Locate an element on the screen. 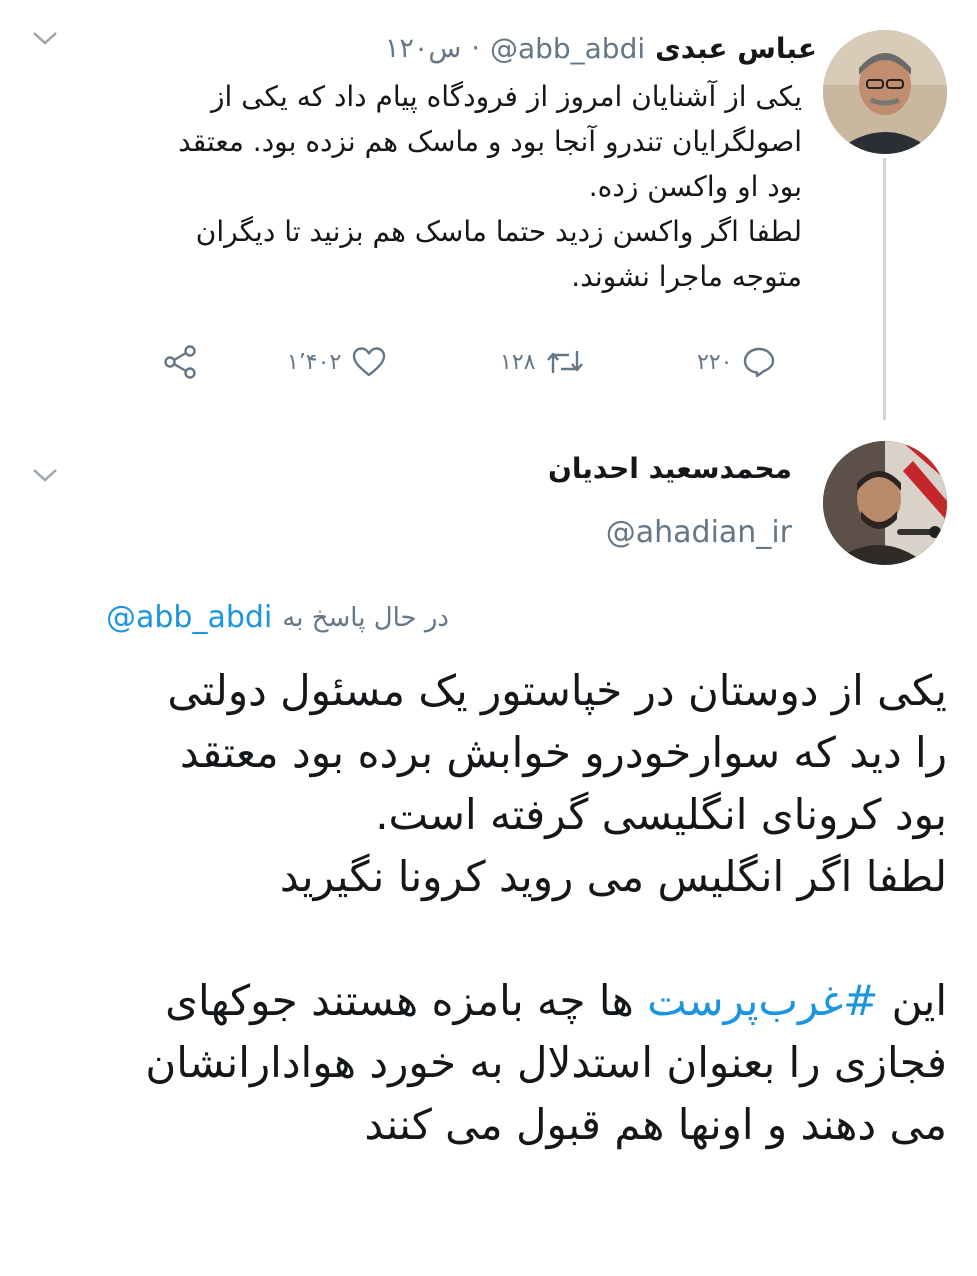 Image resolution: width=977 pixels, height=1276 pixels. like-count: ۱٬۴۰۲ is located at coordinates (314, 362).